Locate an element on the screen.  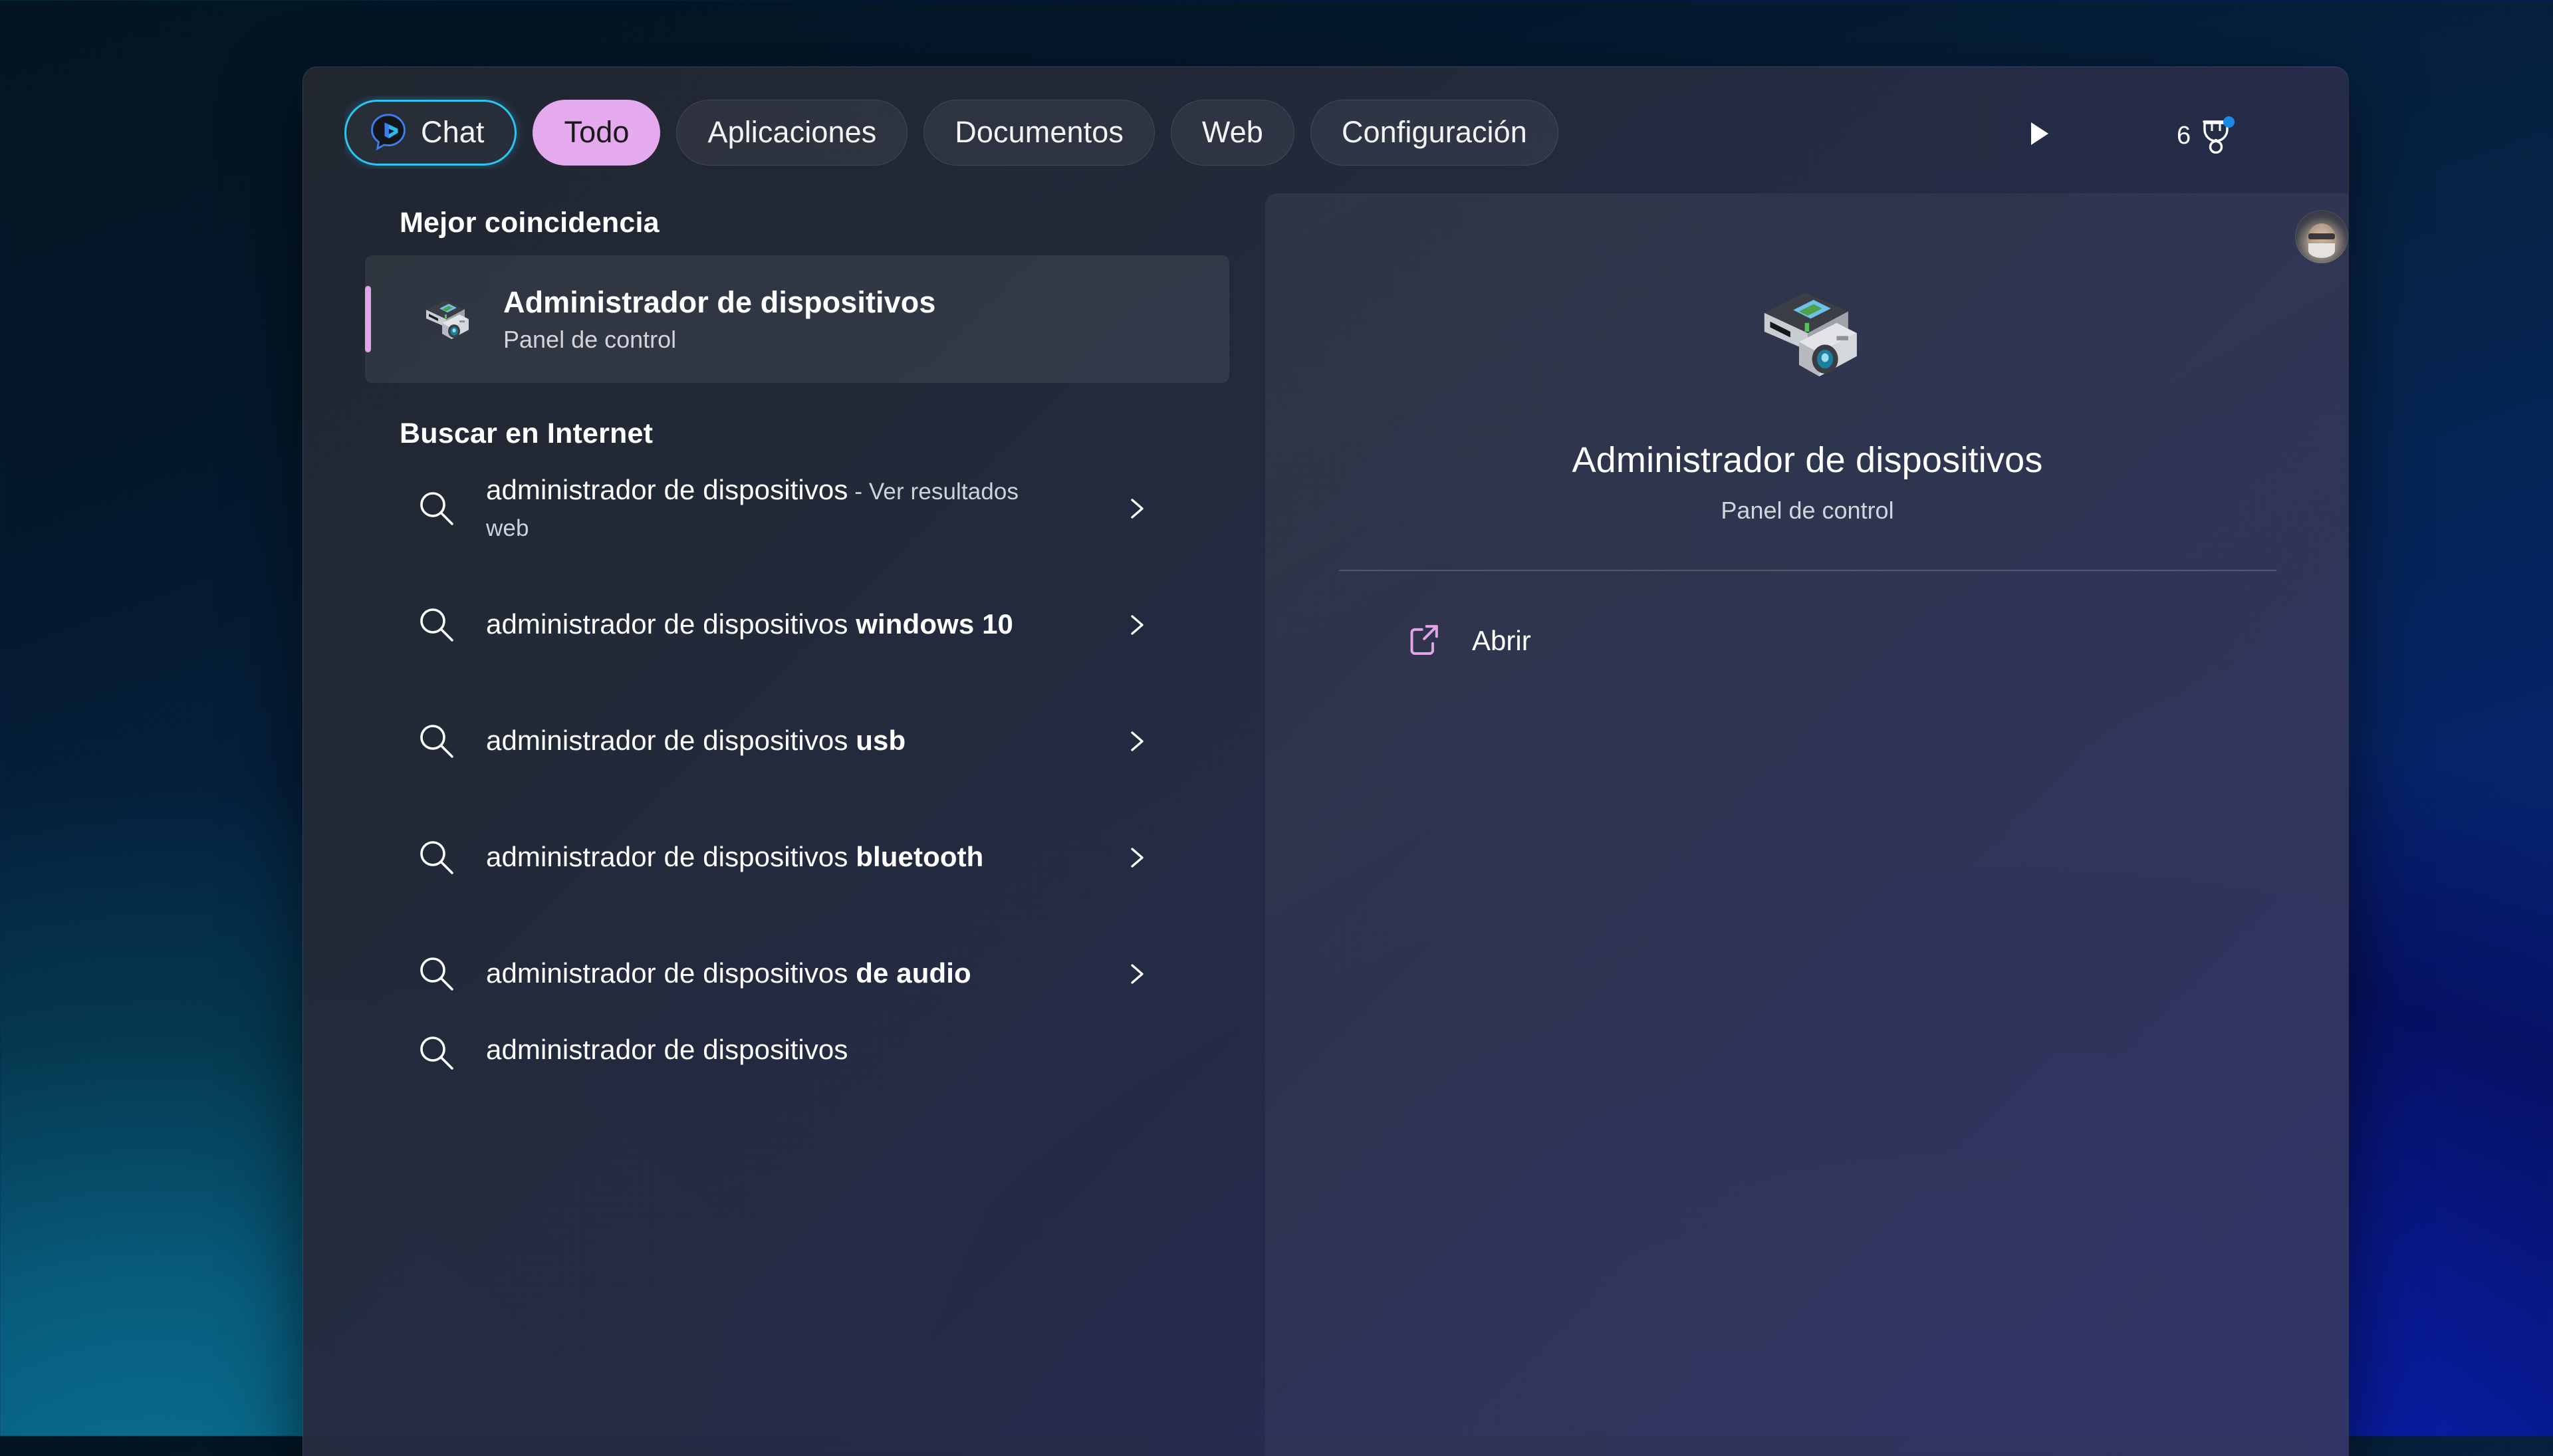
tab-scroll-right-button is located at coordinates (2039, 133).